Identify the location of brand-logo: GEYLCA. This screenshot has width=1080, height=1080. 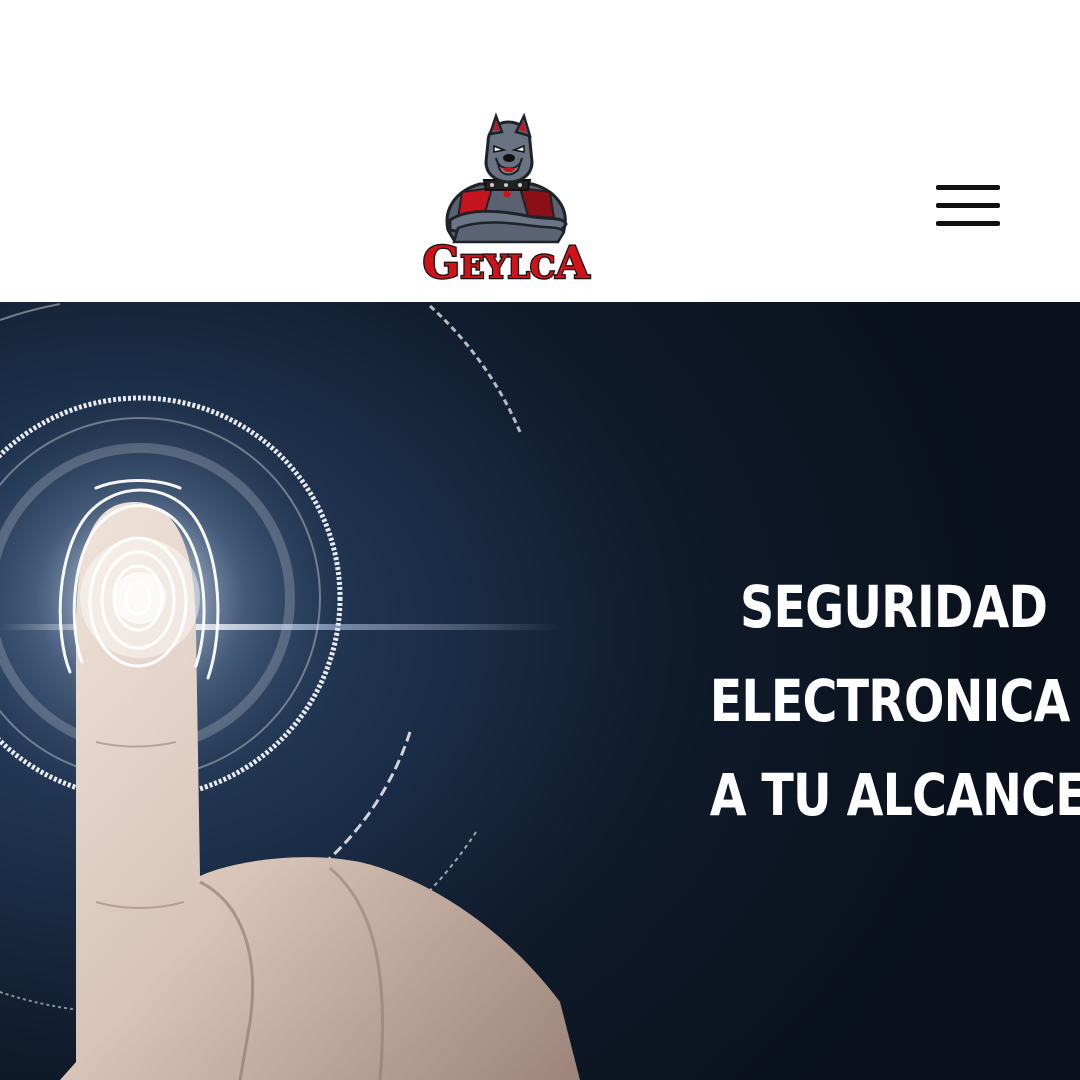
(506, 198).